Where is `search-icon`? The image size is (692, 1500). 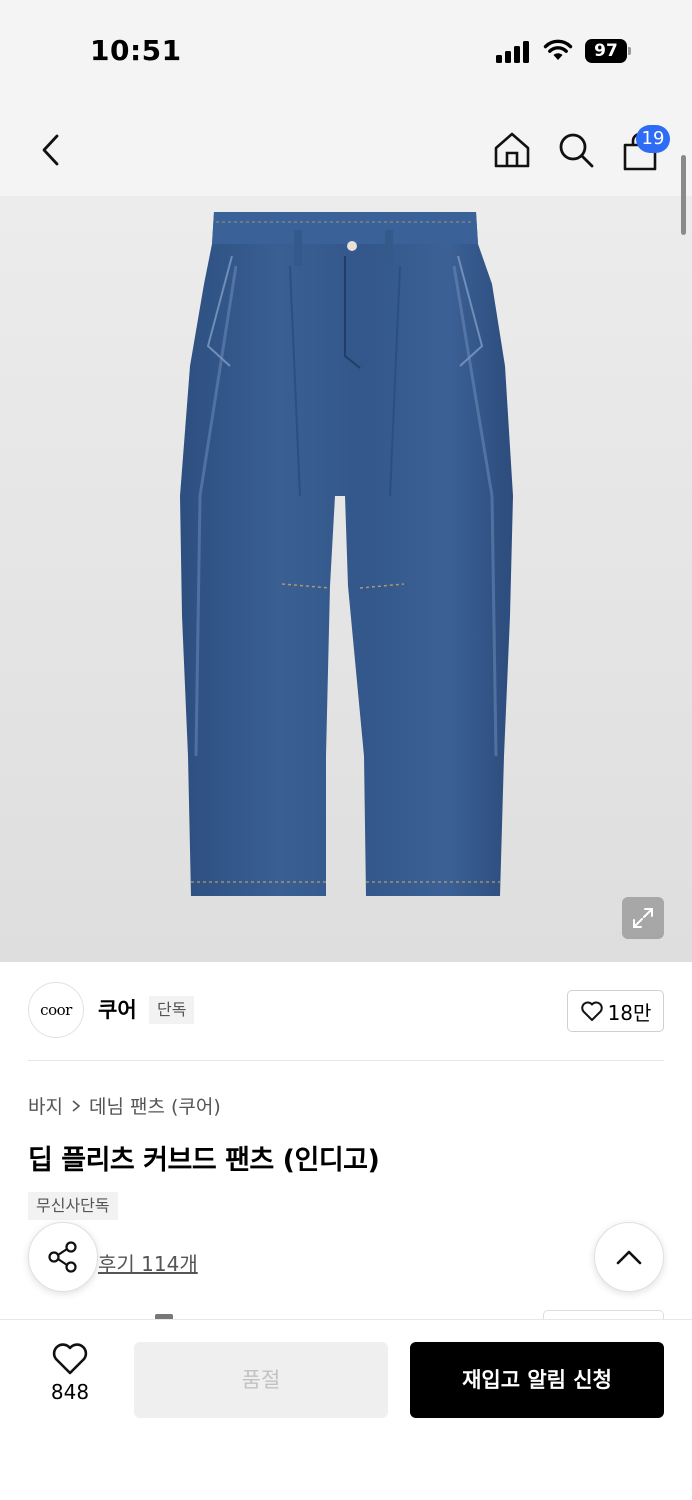
search-icon is located at coordinates (576, 150).